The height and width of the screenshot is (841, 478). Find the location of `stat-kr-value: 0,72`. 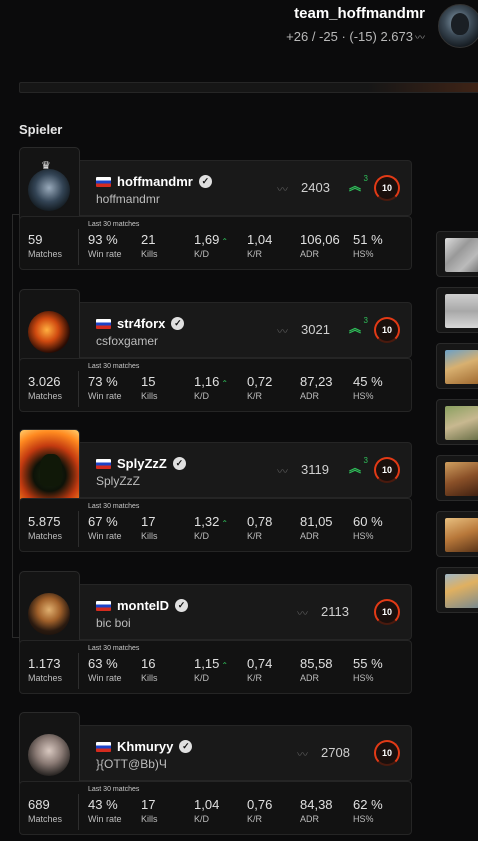

stat-kr-value: 0,72 is located at coordinates (260, 381).